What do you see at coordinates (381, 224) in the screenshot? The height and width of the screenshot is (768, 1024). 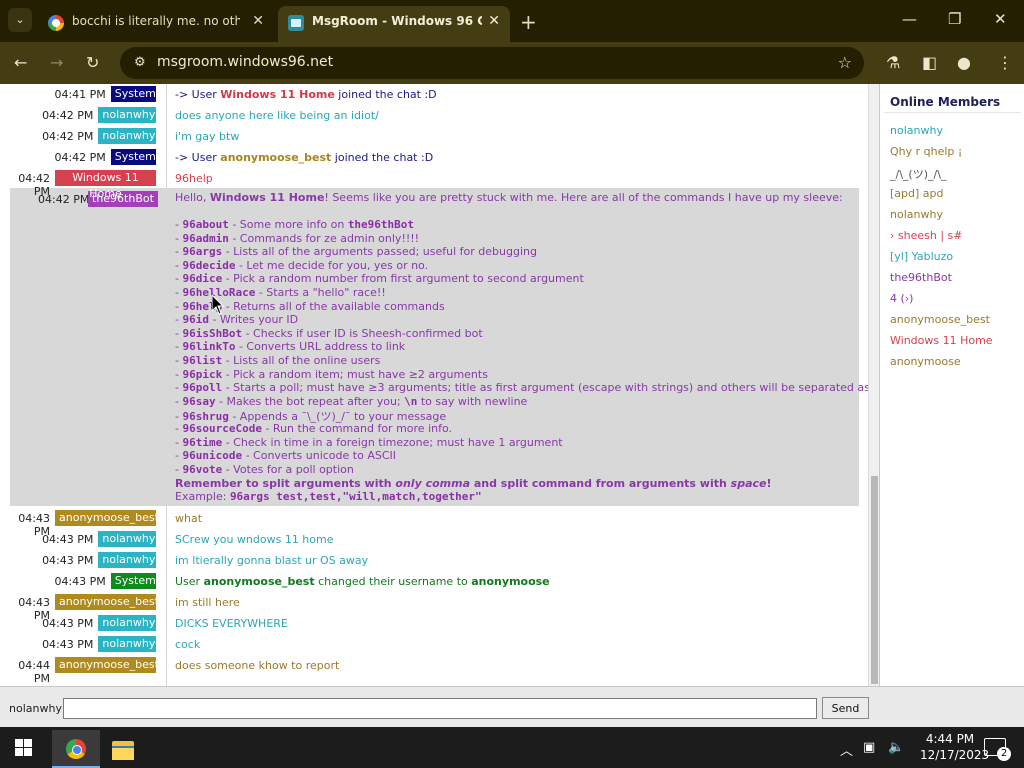 I see `command-extra: the96thBot` at bounding box center [381, 224].